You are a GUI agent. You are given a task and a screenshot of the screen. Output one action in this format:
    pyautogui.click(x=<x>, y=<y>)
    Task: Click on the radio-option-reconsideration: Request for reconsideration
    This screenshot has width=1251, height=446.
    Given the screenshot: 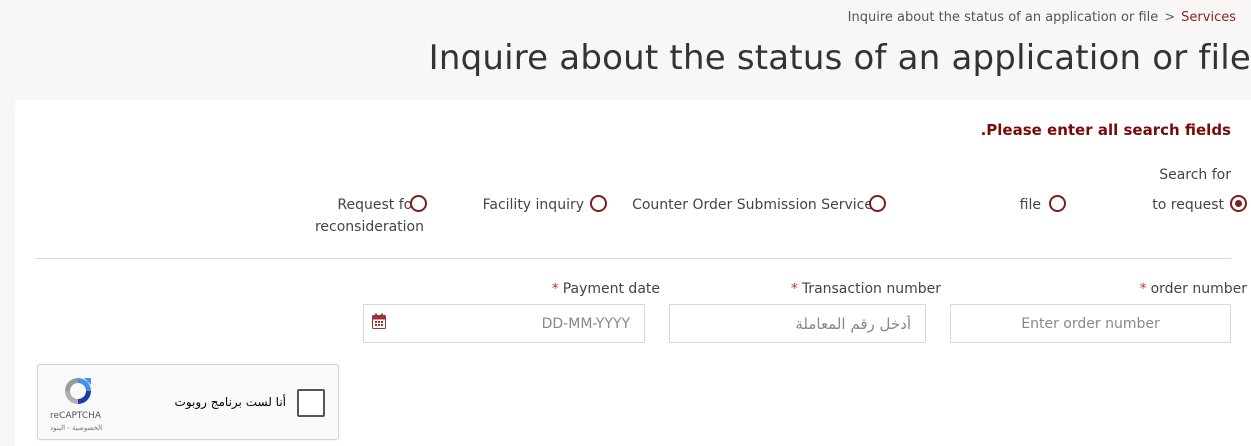 What is the action you would take?
    pyautogui.click(x=371, y=216)
    